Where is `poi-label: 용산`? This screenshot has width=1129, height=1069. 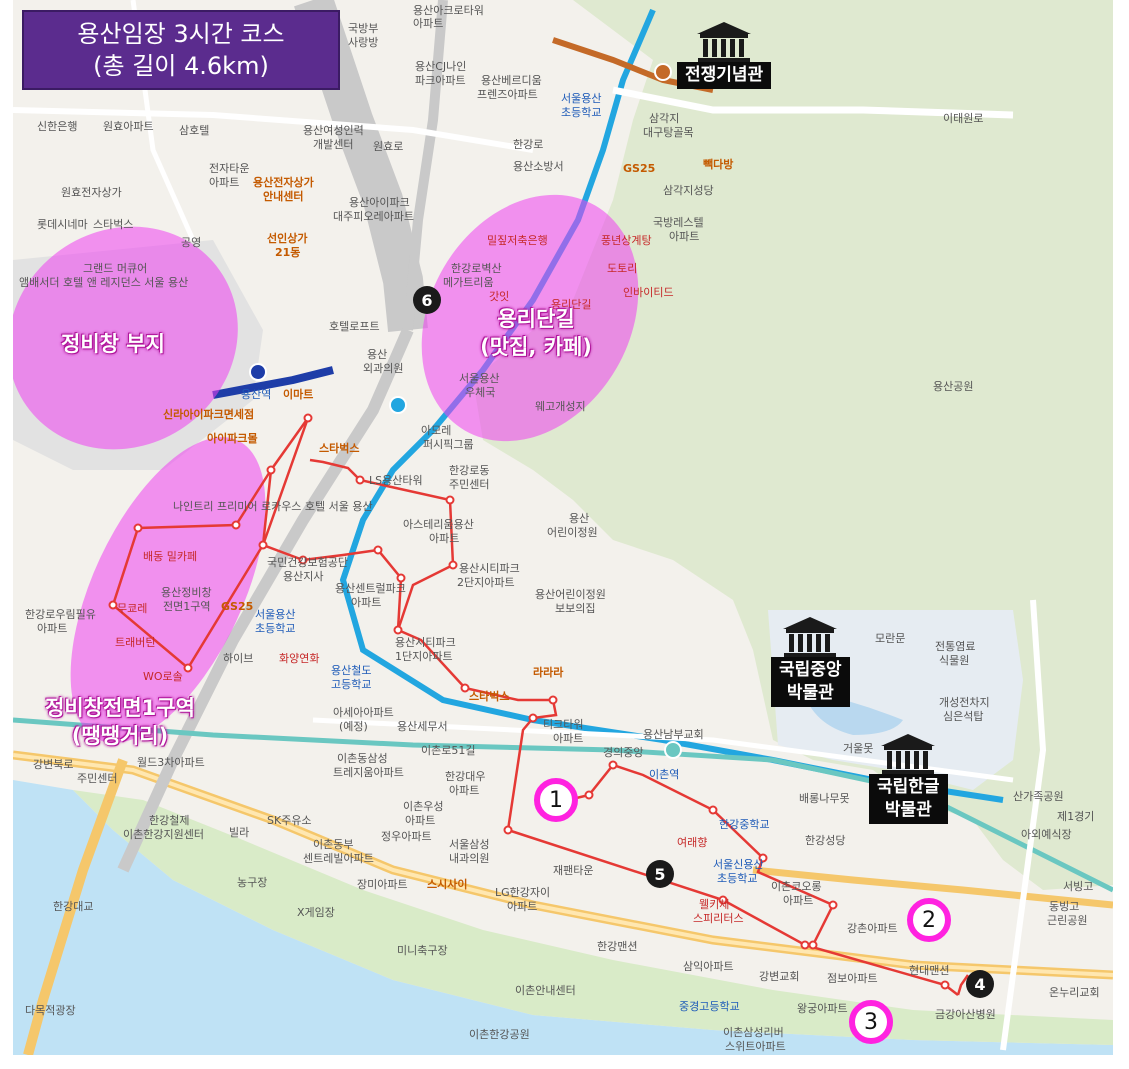 poi-label: 용산 is located at coordinates (377, 354).